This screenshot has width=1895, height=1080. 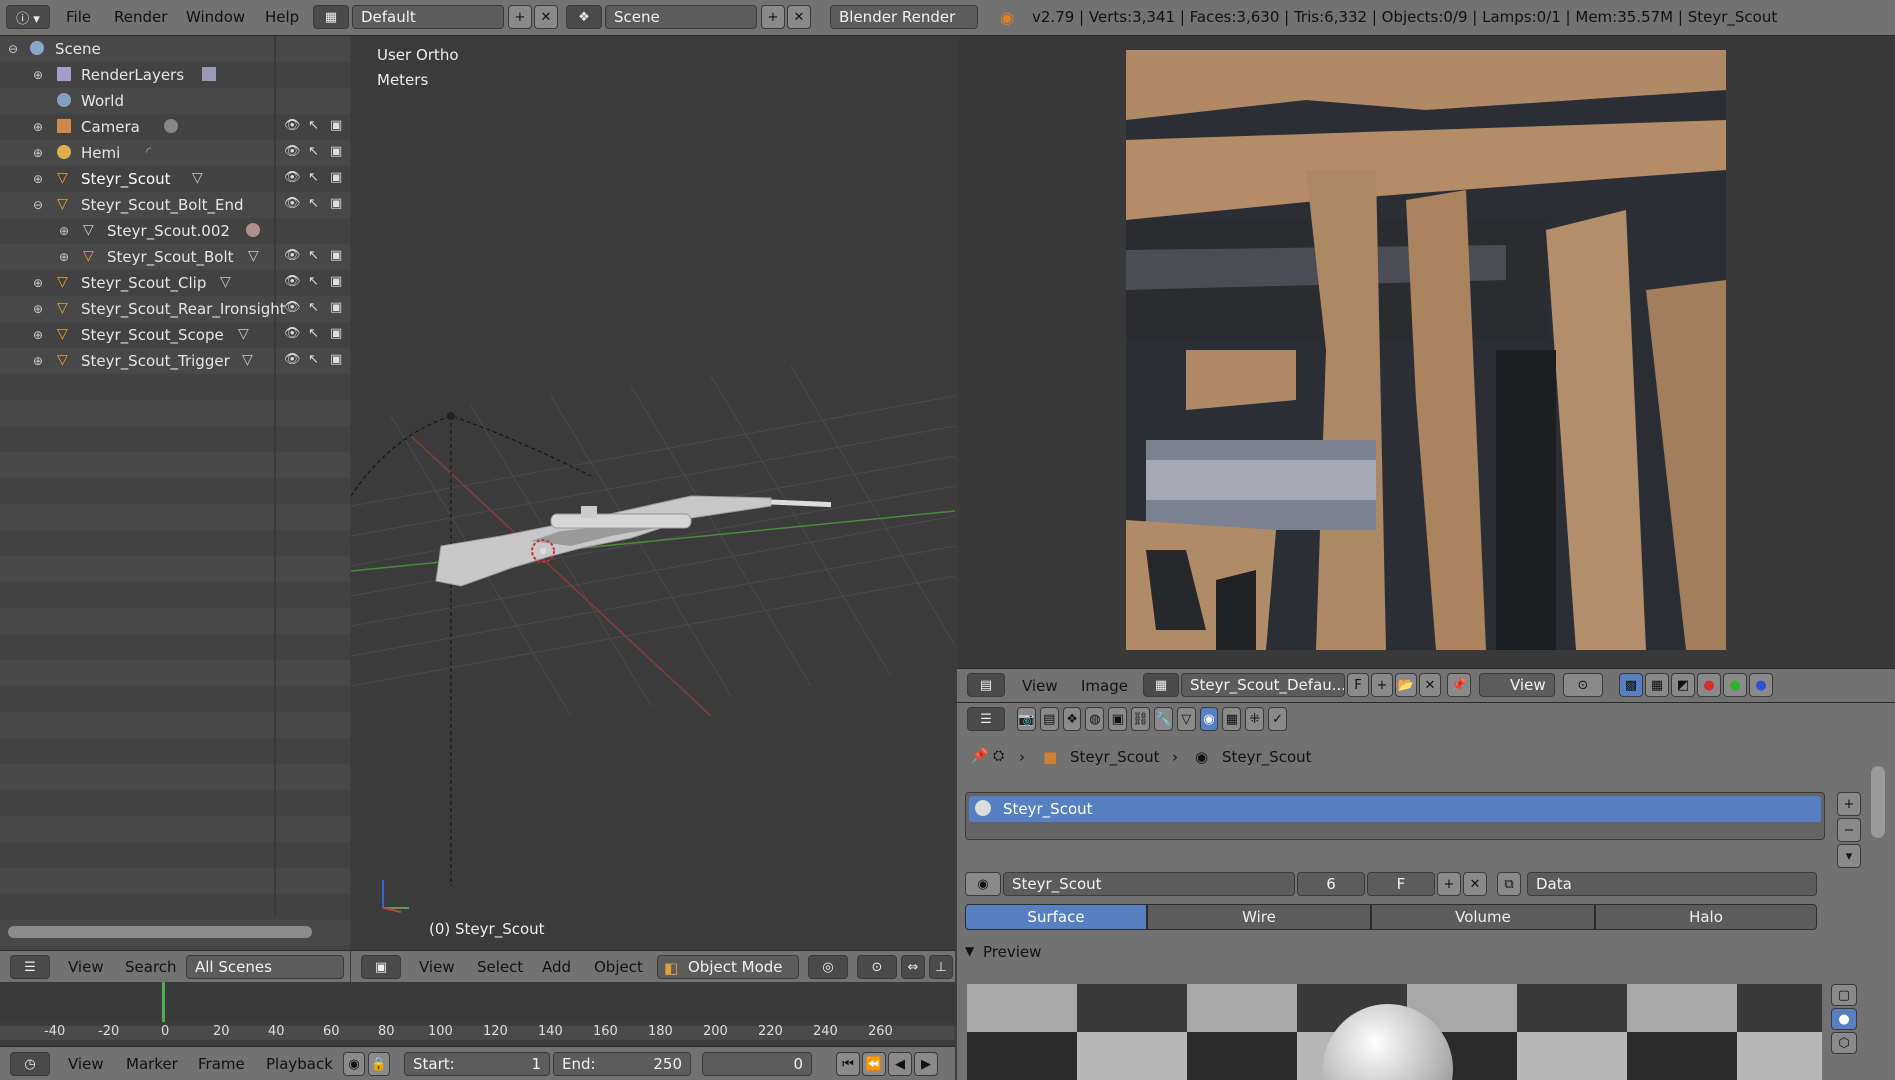 I want to click on layout-field: Default, so click(x=428, y=17).